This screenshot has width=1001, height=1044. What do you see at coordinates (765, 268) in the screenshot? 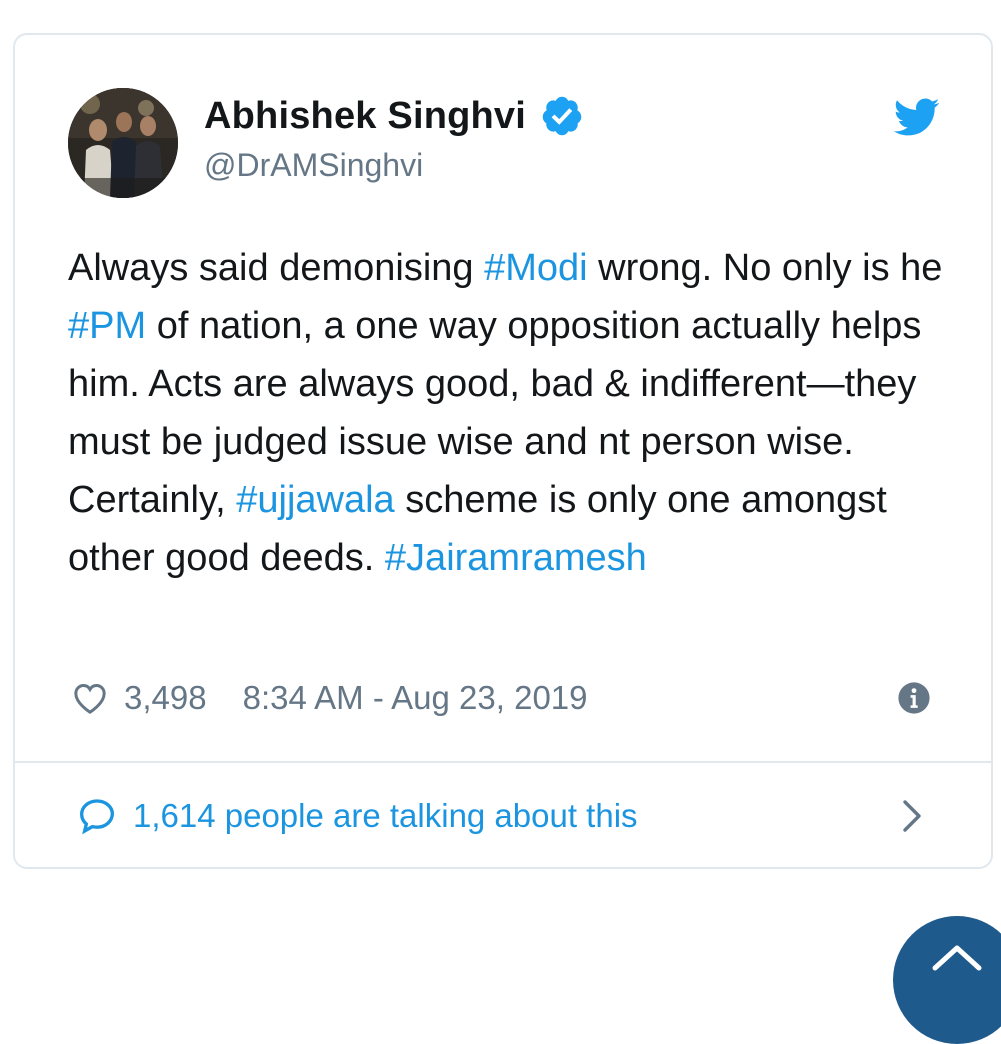
I see `tweet-text-segment-2: wrong. No only is he` at bounding box center [765, 268].